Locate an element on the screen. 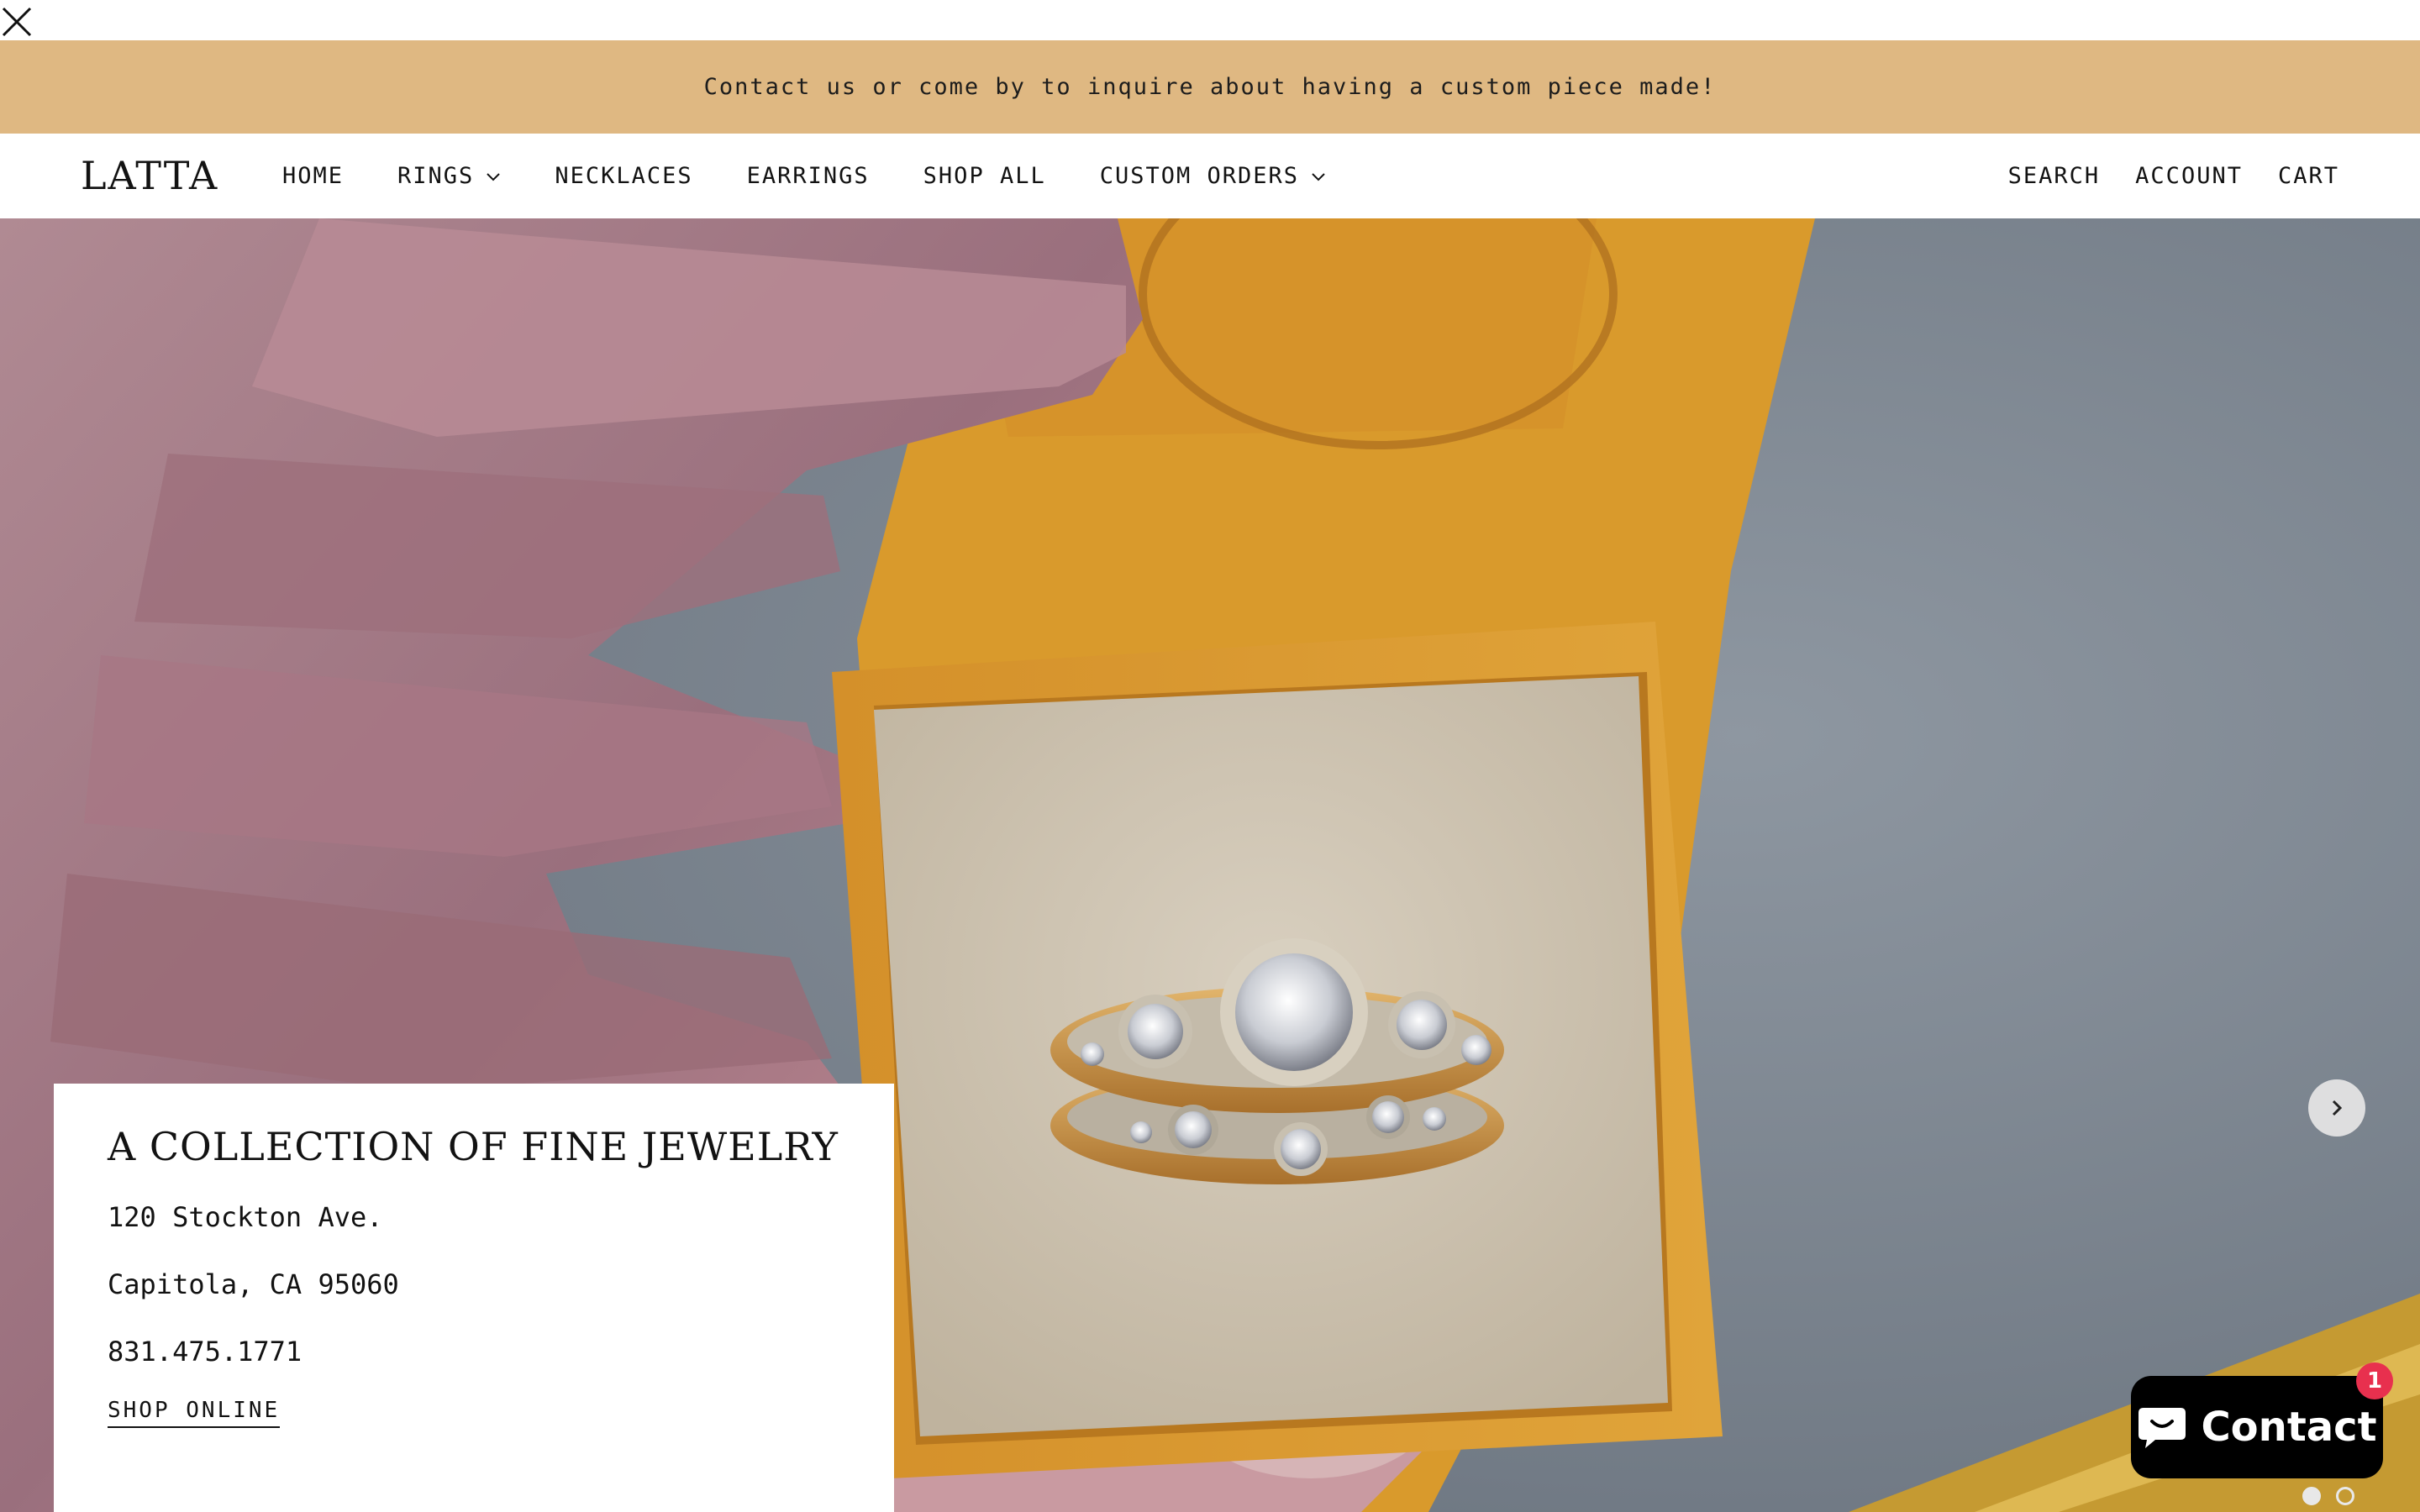  nav-item-earrings: EARRINGS is located at coordinates (809, 176).